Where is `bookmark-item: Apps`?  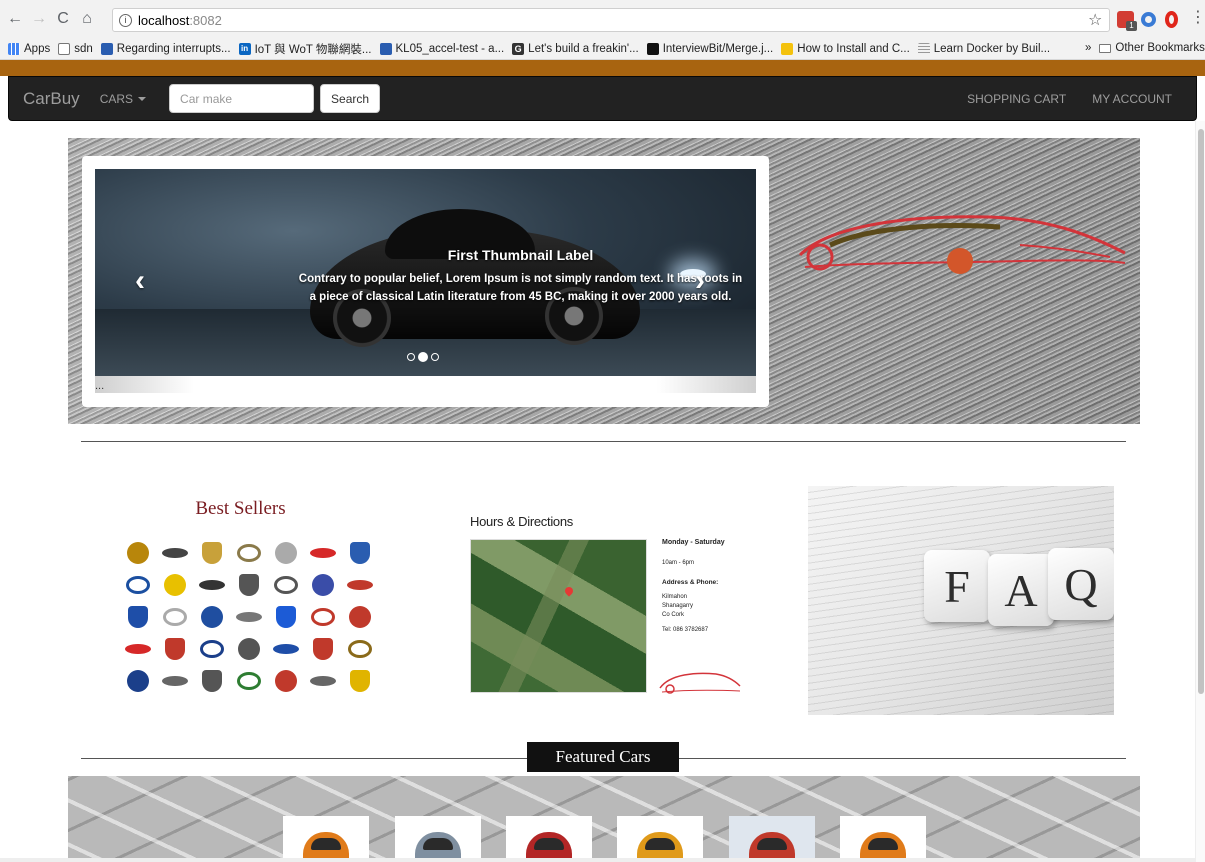
bookmark-item: Apps is located at coordinates (29, 48).